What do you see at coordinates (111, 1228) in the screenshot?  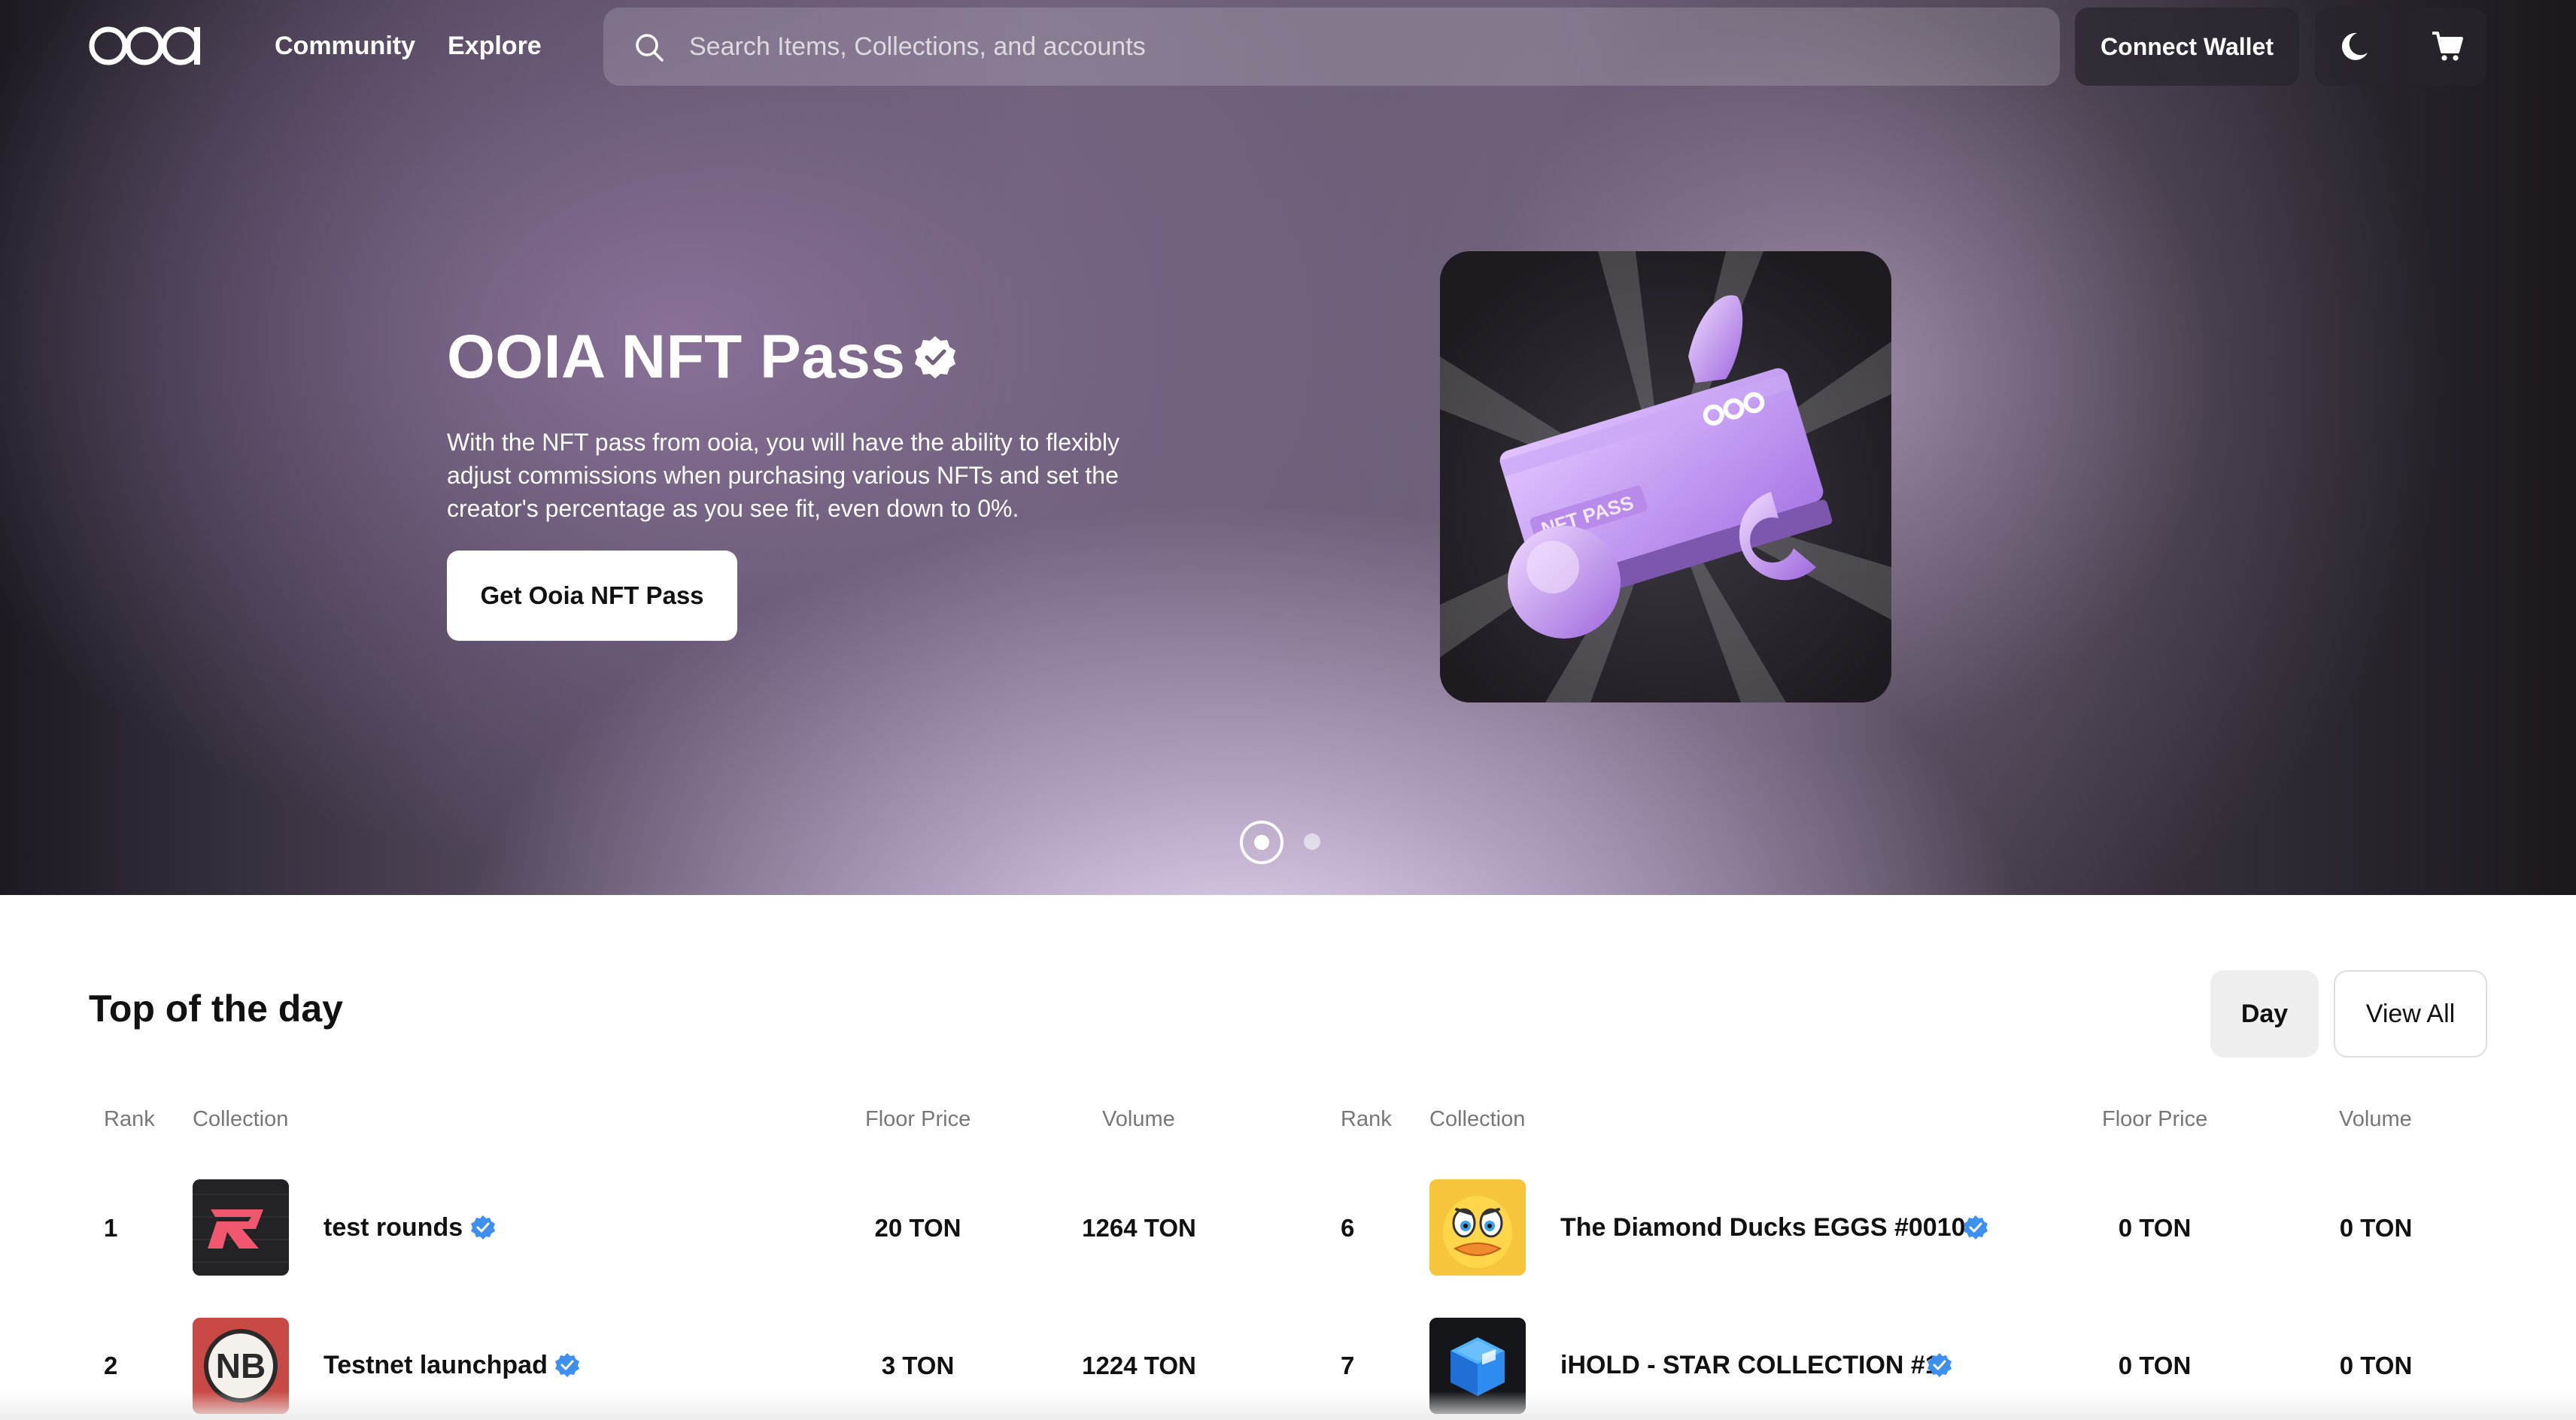 I see `row-rank: 1` at bounding box center [111, 1228].